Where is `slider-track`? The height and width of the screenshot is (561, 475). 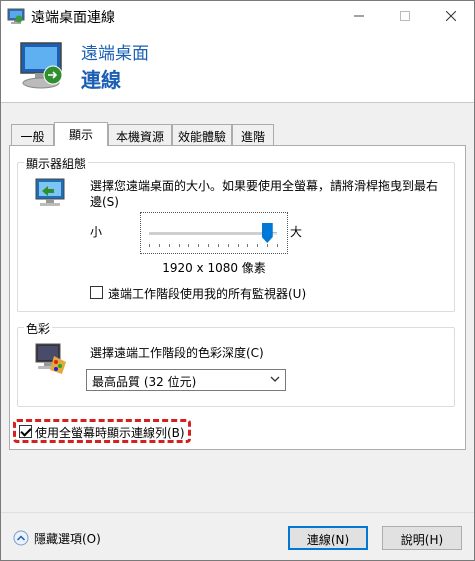
slider-track is located at coordinates (213, 233).